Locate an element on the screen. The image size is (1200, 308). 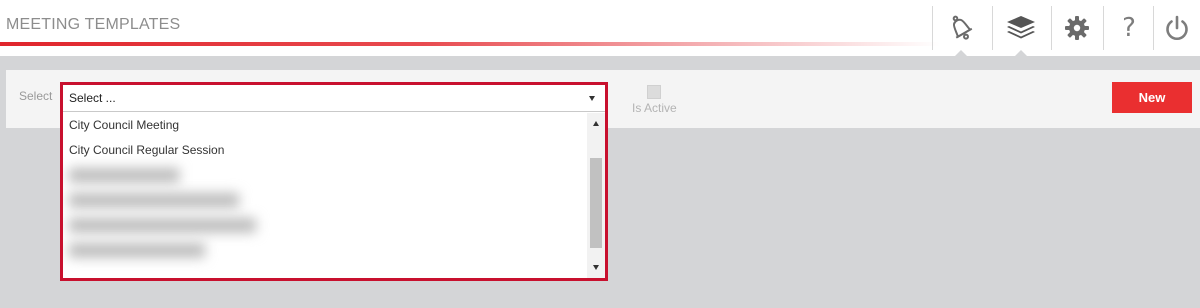
page-title: MEETING TEMPLATES is located at coordinates (93, 24).